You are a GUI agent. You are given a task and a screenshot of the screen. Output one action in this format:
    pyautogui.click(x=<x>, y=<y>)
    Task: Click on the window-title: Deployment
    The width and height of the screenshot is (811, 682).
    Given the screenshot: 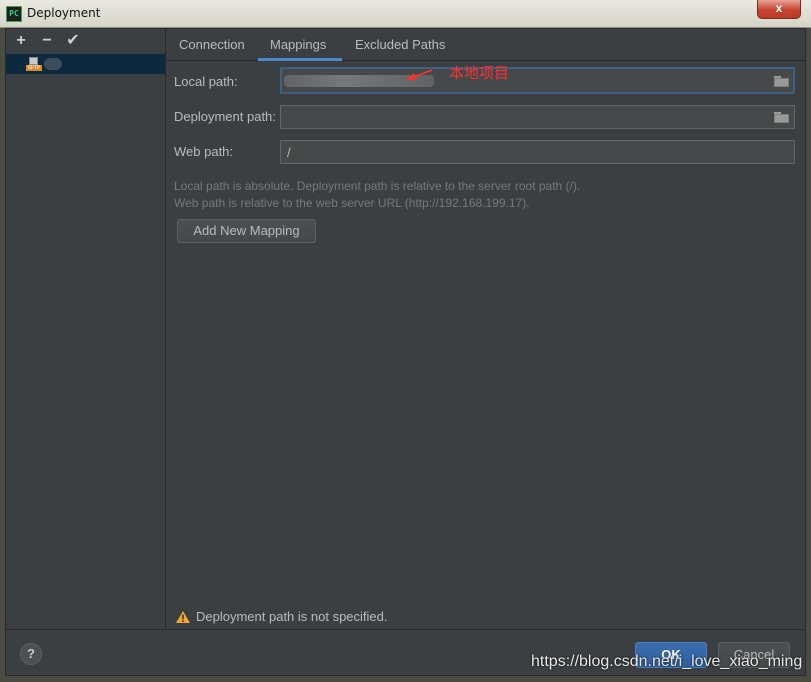 What is the action you would take?
    pyautogui.click(x=64, y=13)
    